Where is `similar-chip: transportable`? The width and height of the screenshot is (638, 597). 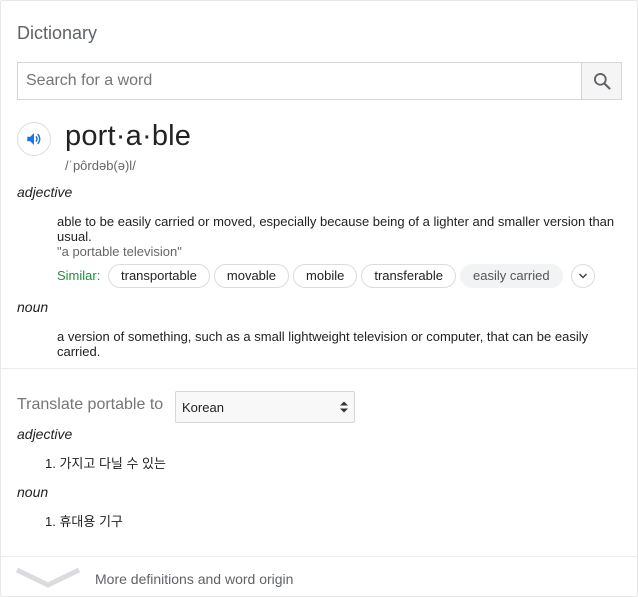
similar-chip: transportable is located at coordinates (159, 276).